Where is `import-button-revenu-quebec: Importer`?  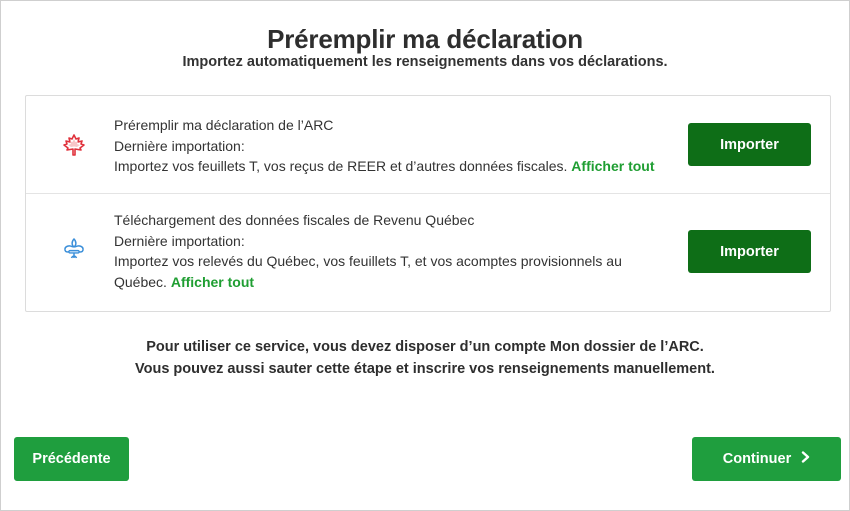 import-button-revenu-quebec: Importer is located at coordinates (749, 251).